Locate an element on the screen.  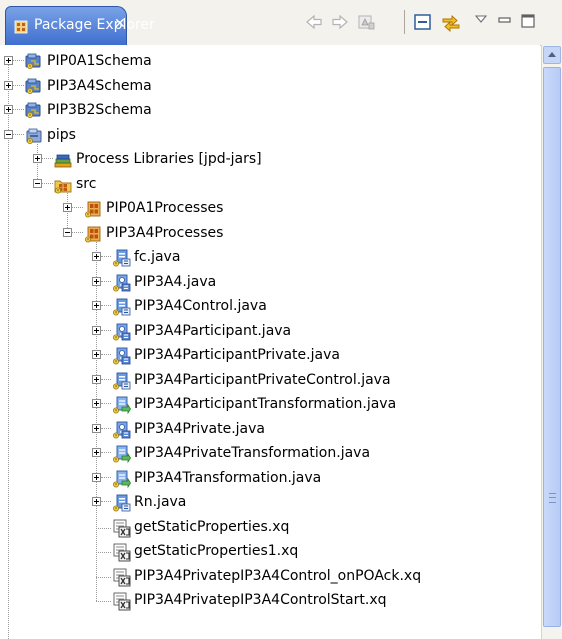
tree-item-label: PIP0A1Schema is located at coordinates (99, 61).